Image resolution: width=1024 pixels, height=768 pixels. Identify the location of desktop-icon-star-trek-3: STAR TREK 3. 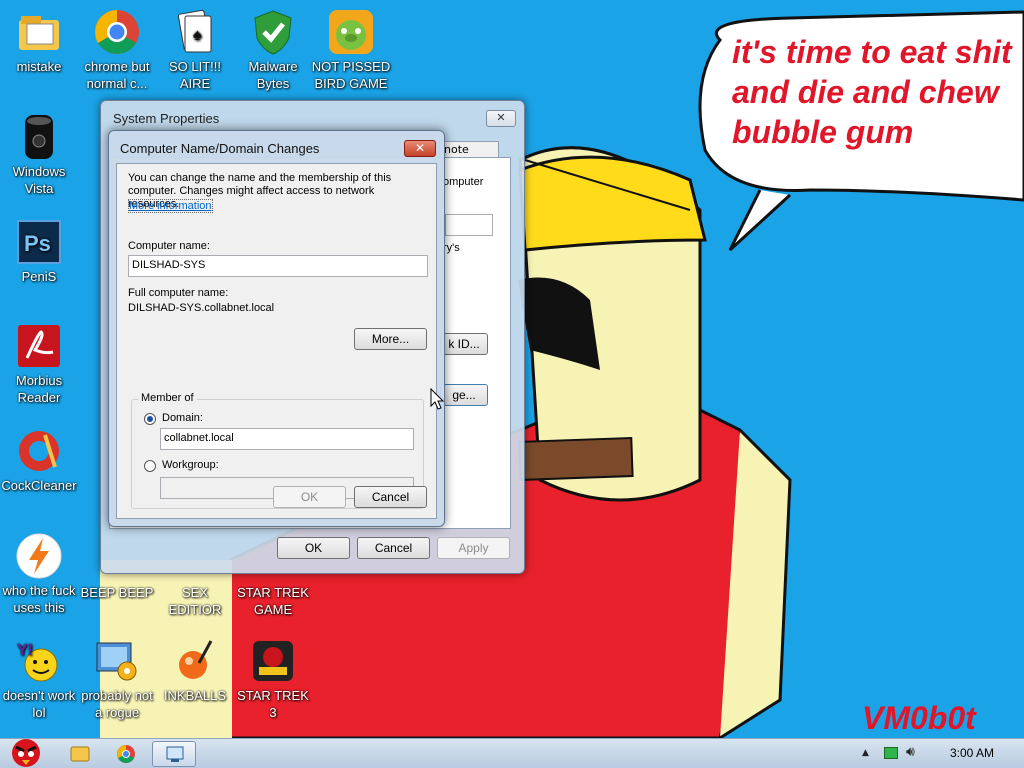
(273, 679).